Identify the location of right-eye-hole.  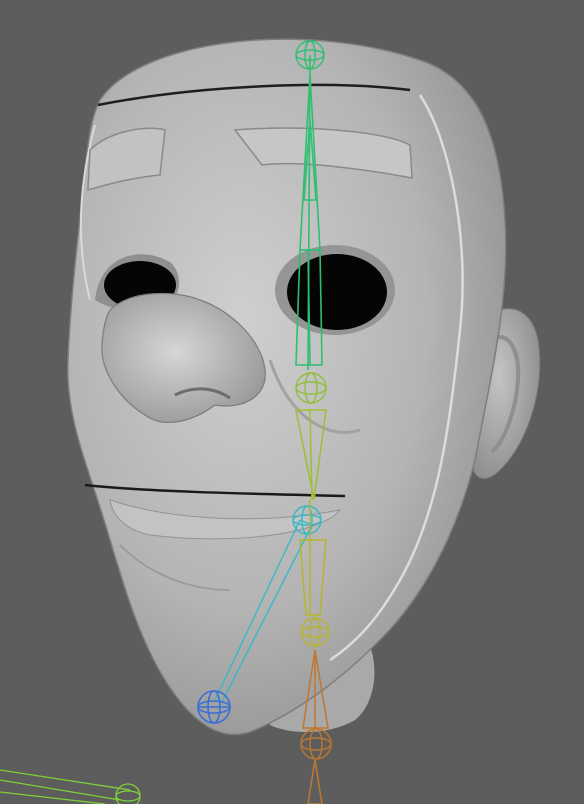
(337, 292).